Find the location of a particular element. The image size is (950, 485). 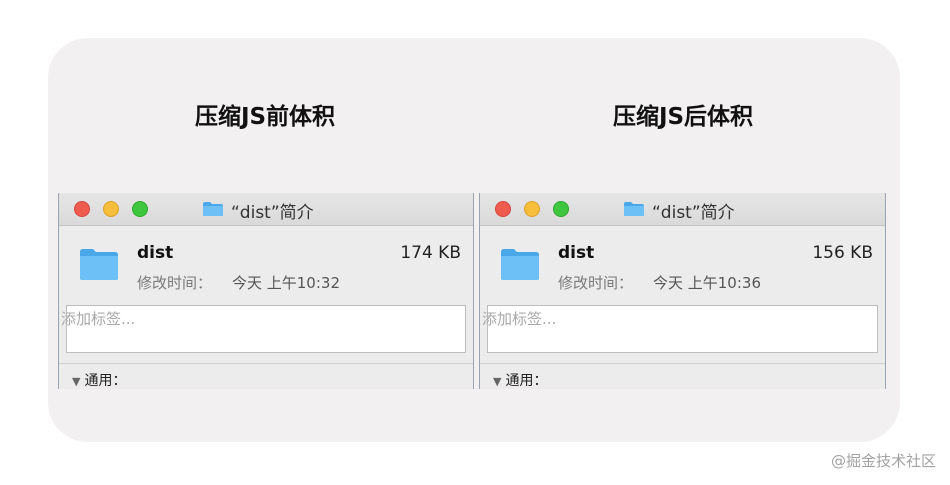

file-size: 156 KB is located at coordinates (842, 253).